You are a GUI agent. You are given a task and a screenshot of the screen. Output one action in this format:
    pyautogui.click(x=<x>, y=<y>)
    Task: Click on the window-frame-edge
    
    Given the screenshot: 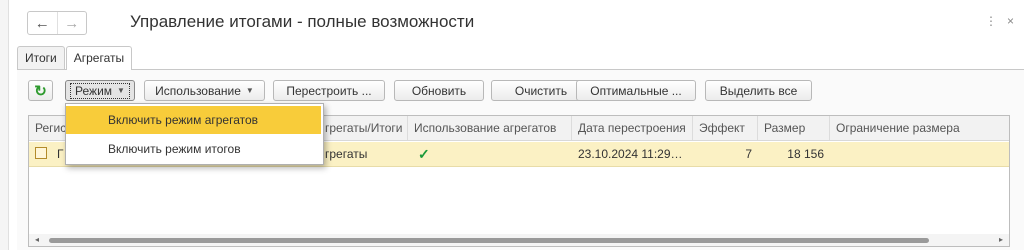 What is the action you would take?
    pyautogui.click(x=4, y=125)
    